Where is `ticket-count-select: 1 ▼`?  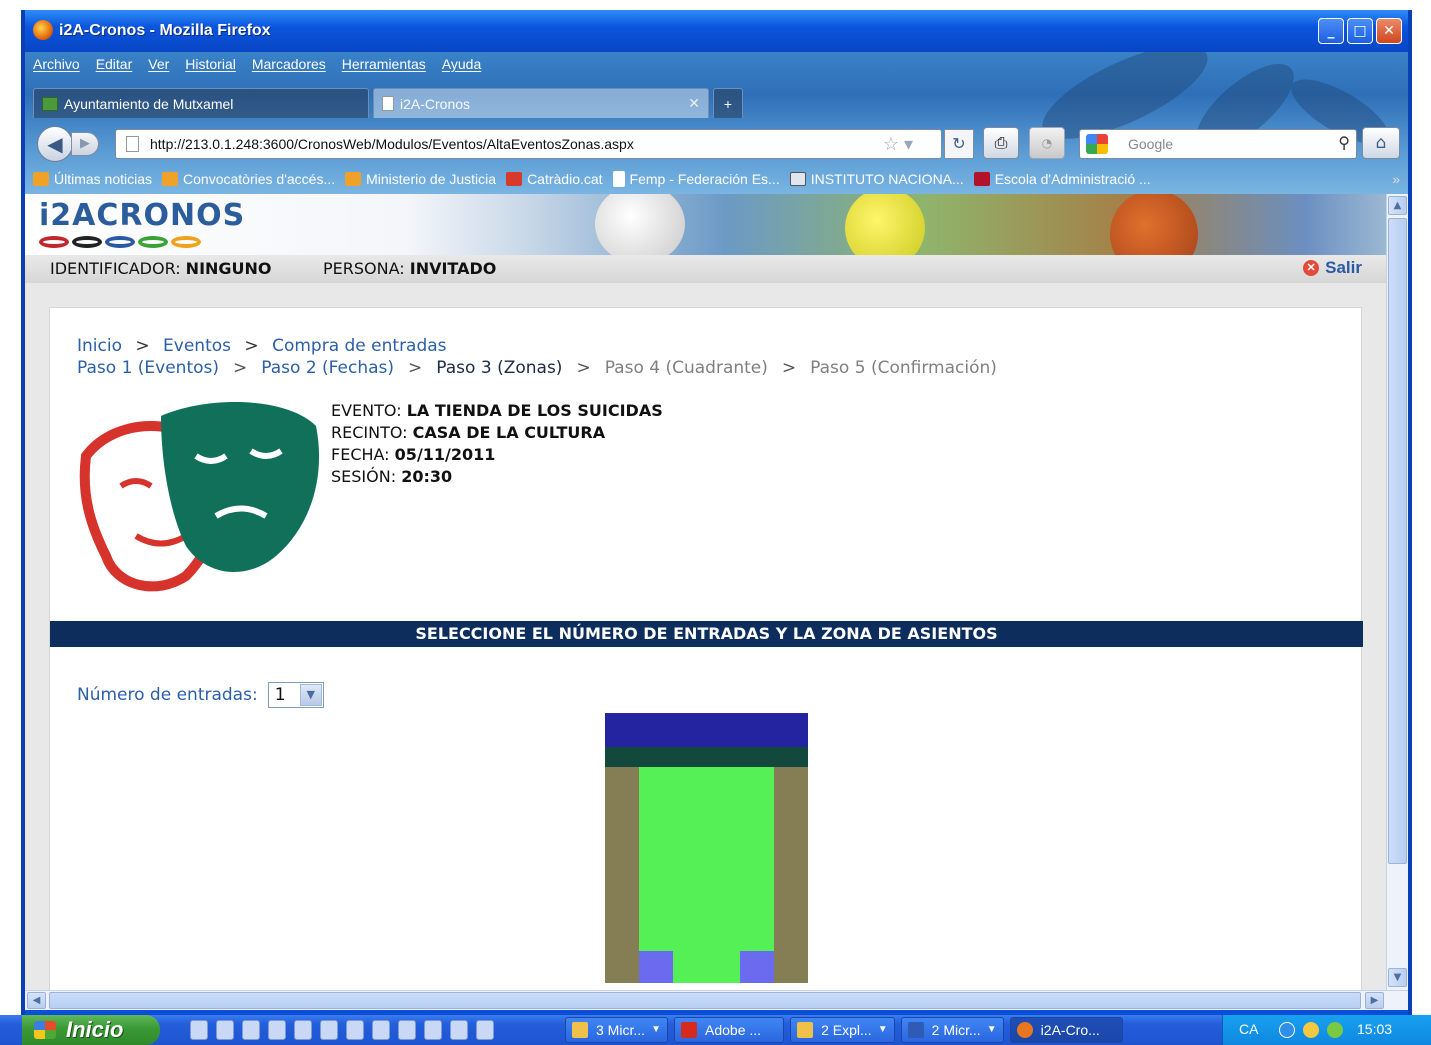
ticket-count-select: 1 ▼ is located at coordinates (295, 695).